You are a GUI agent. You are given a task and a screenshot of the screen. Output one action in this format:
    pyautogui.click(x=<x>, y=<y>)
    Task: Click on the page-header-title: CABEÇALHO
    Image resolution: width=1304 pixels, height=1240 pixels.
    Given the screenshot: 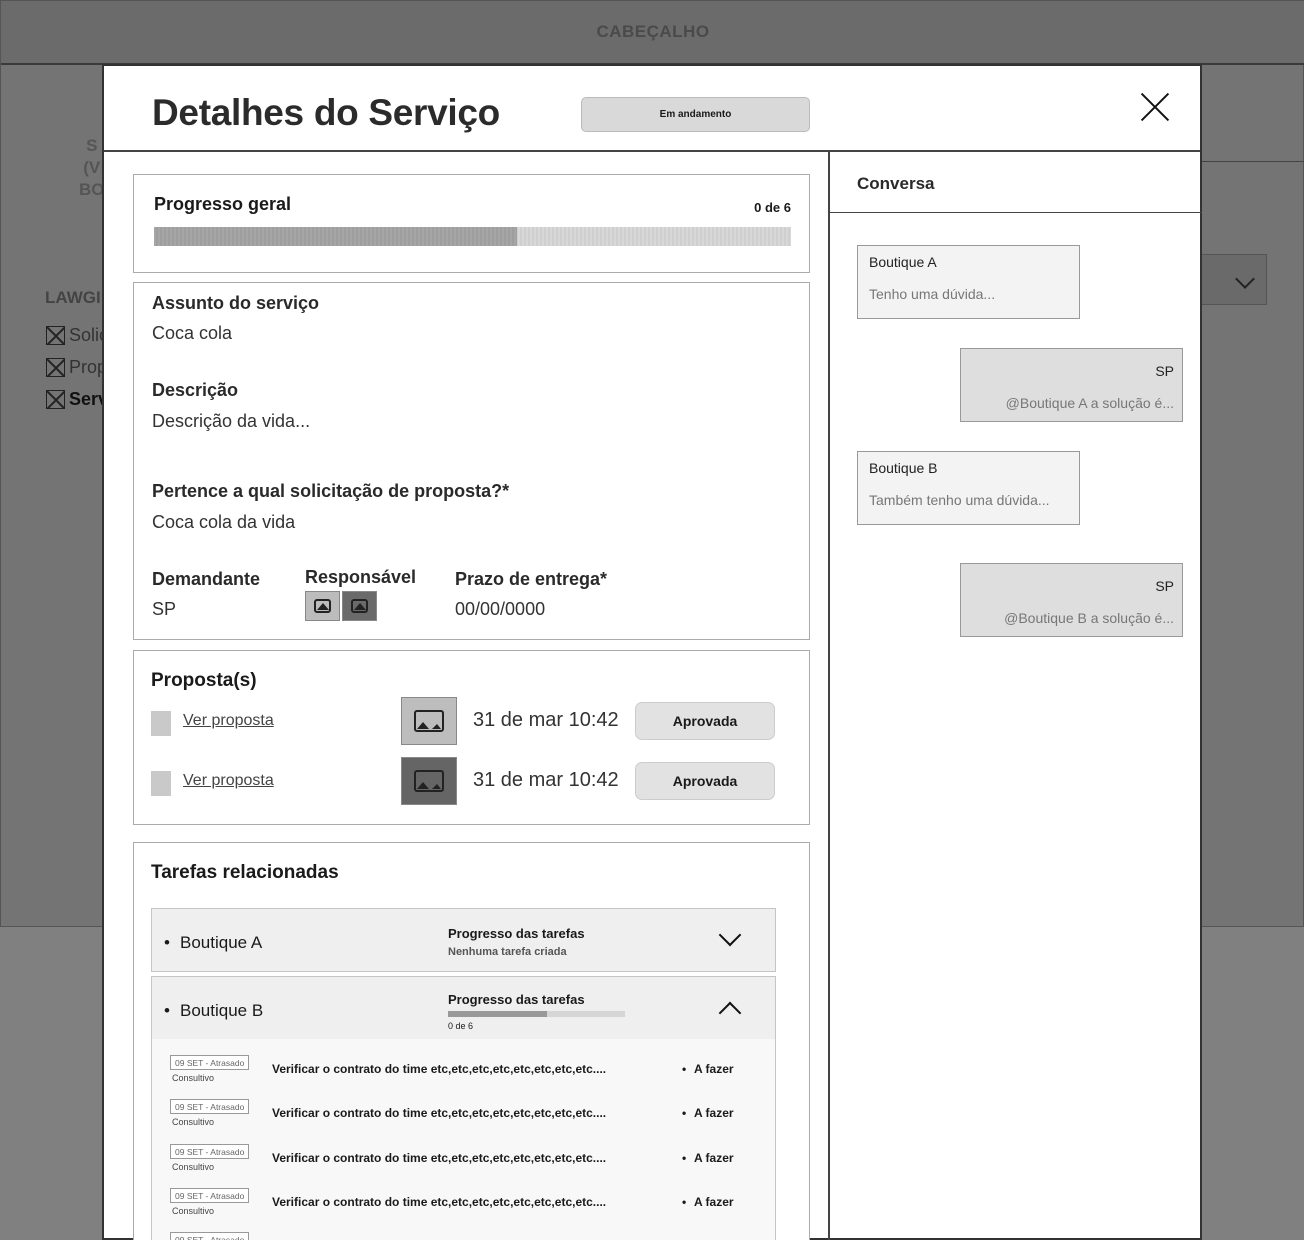 What is the action you would take?
    pyautogui.click(x=653, y=31)
    